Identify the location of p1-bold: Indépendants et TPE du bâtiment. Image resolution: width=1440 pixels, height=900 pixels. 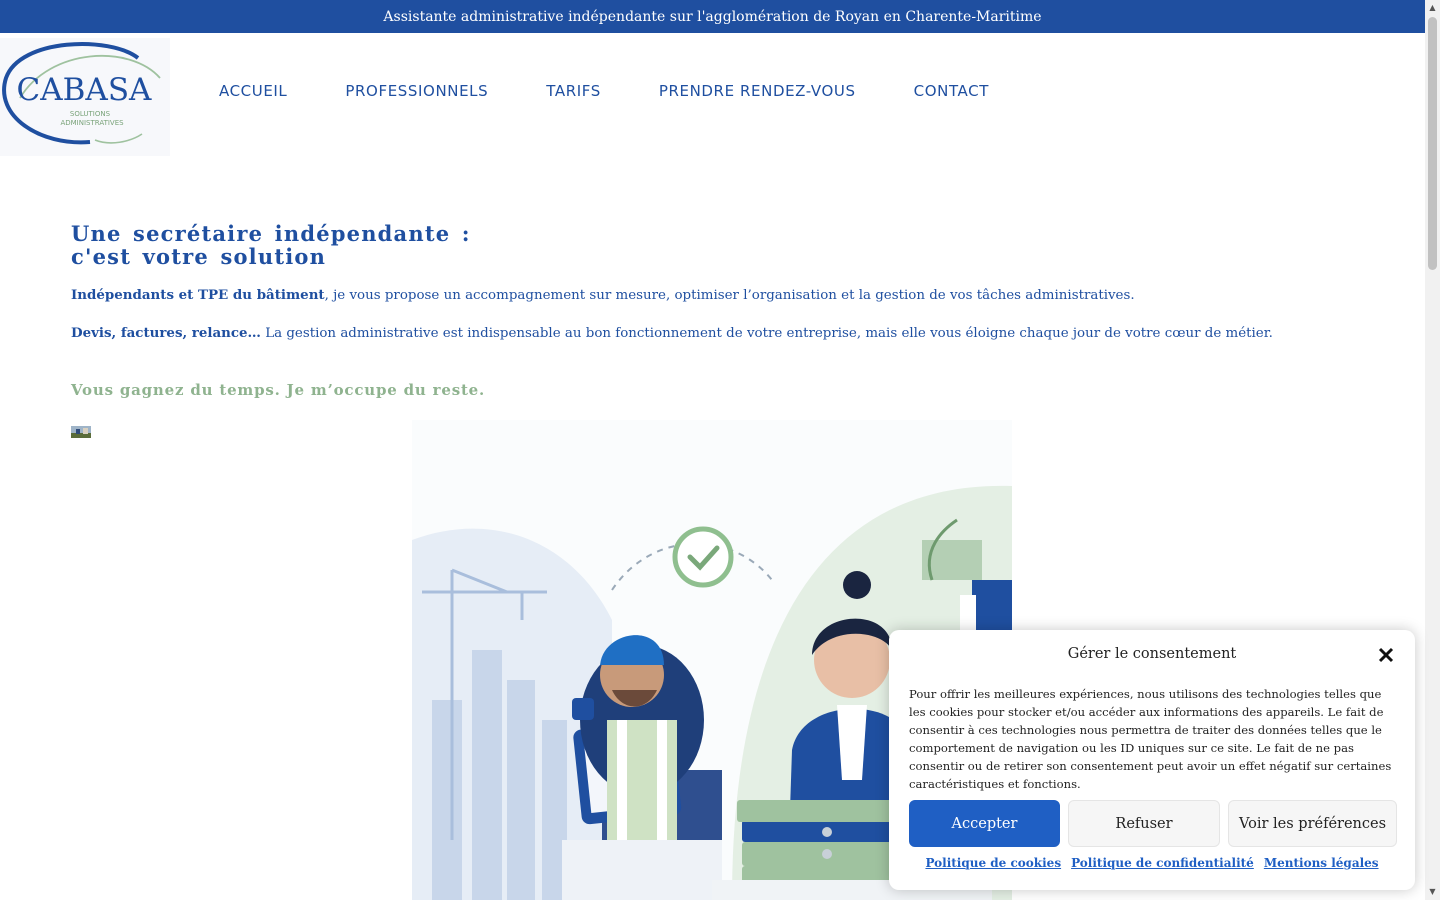
(198, 295).